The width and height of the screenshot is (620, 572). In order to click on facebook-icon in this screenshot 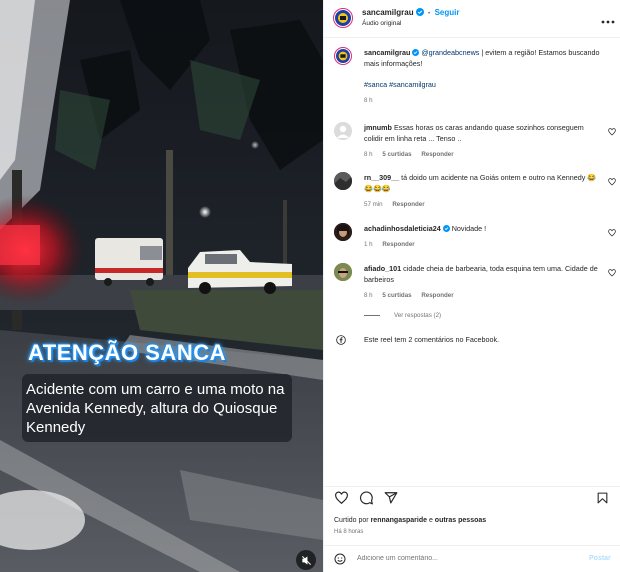, I will do `click(341, 340)`.